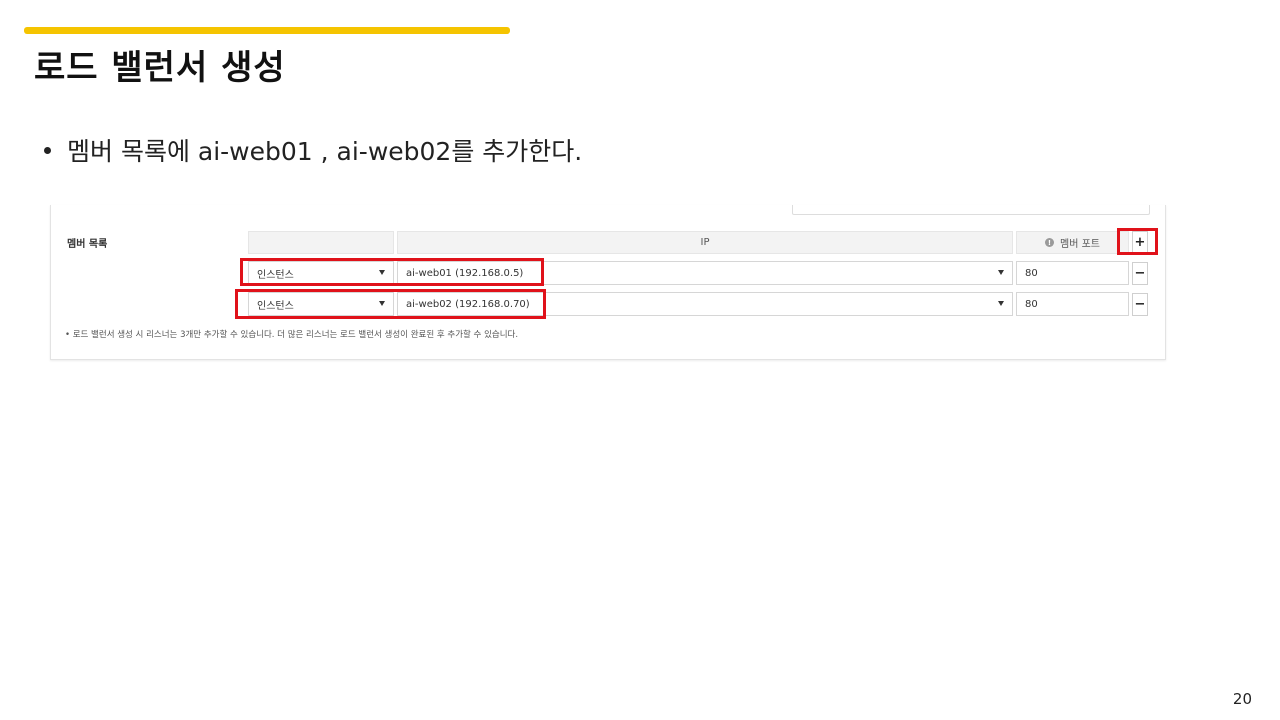 Image resolution: width=1280 pixels, height=720 pixels. Describe the element at coordinates (1080, 244) in the screenshot. I see `column-header-port-label: 멤버 포트` at that location.